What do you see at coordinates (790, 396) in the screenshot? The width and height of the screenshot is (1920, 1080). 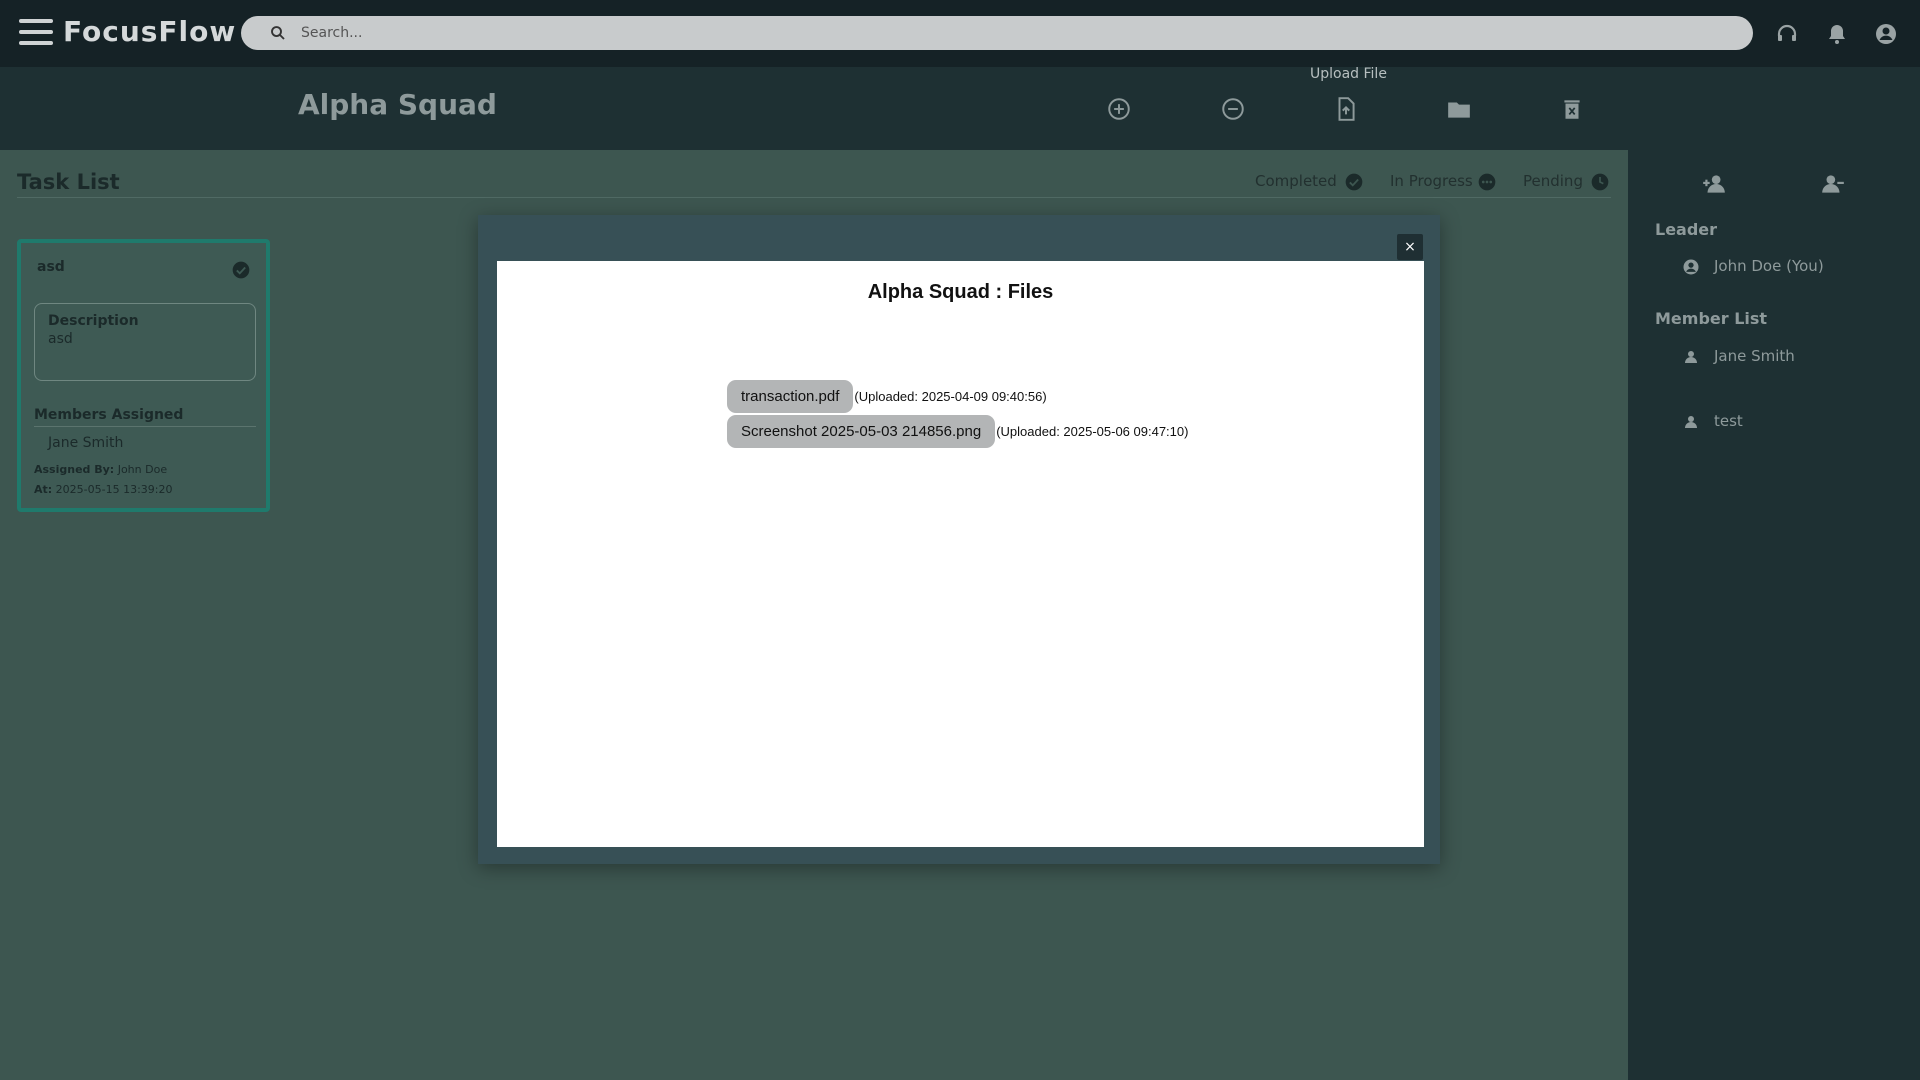 I see `file-link: transaction.pdf` at bounding box center [790, 396].